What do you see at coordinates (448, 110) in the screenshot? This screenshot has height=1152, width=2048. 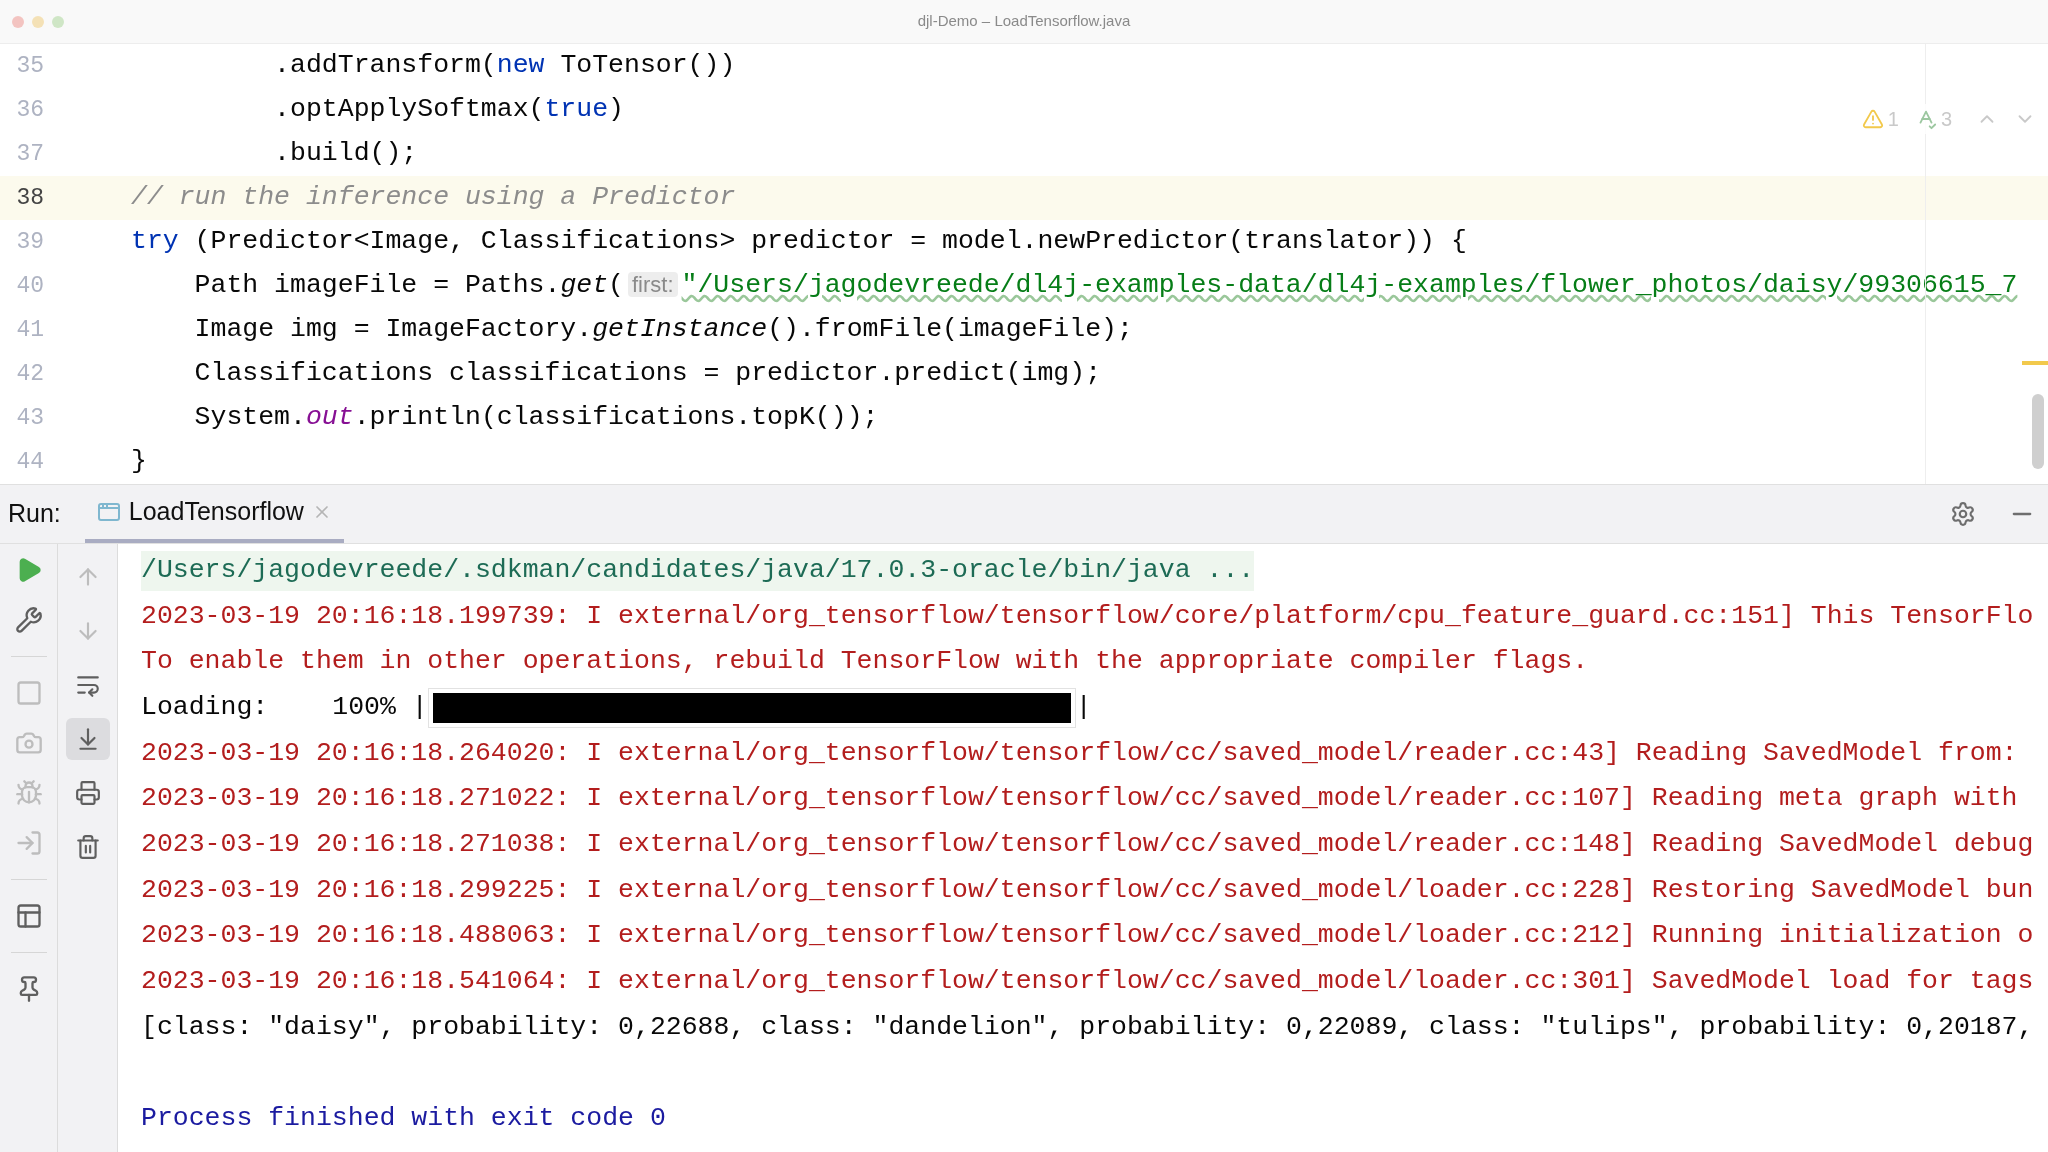 I see `code-line: .optApplySoftmax(true)` at bounding box center [448, 110].